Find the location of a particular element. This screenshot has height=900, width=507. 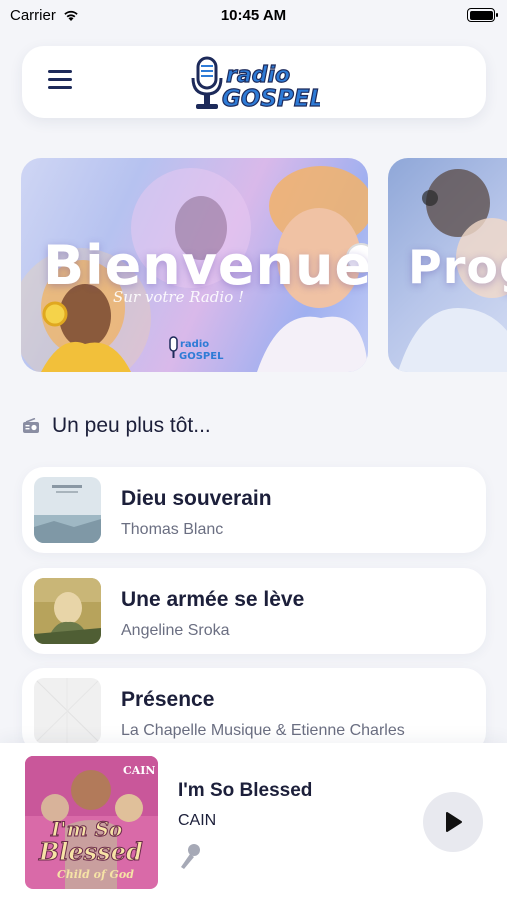

song-card: Dieu souverain Thomas Blanc is located at coordinates (254, 510).